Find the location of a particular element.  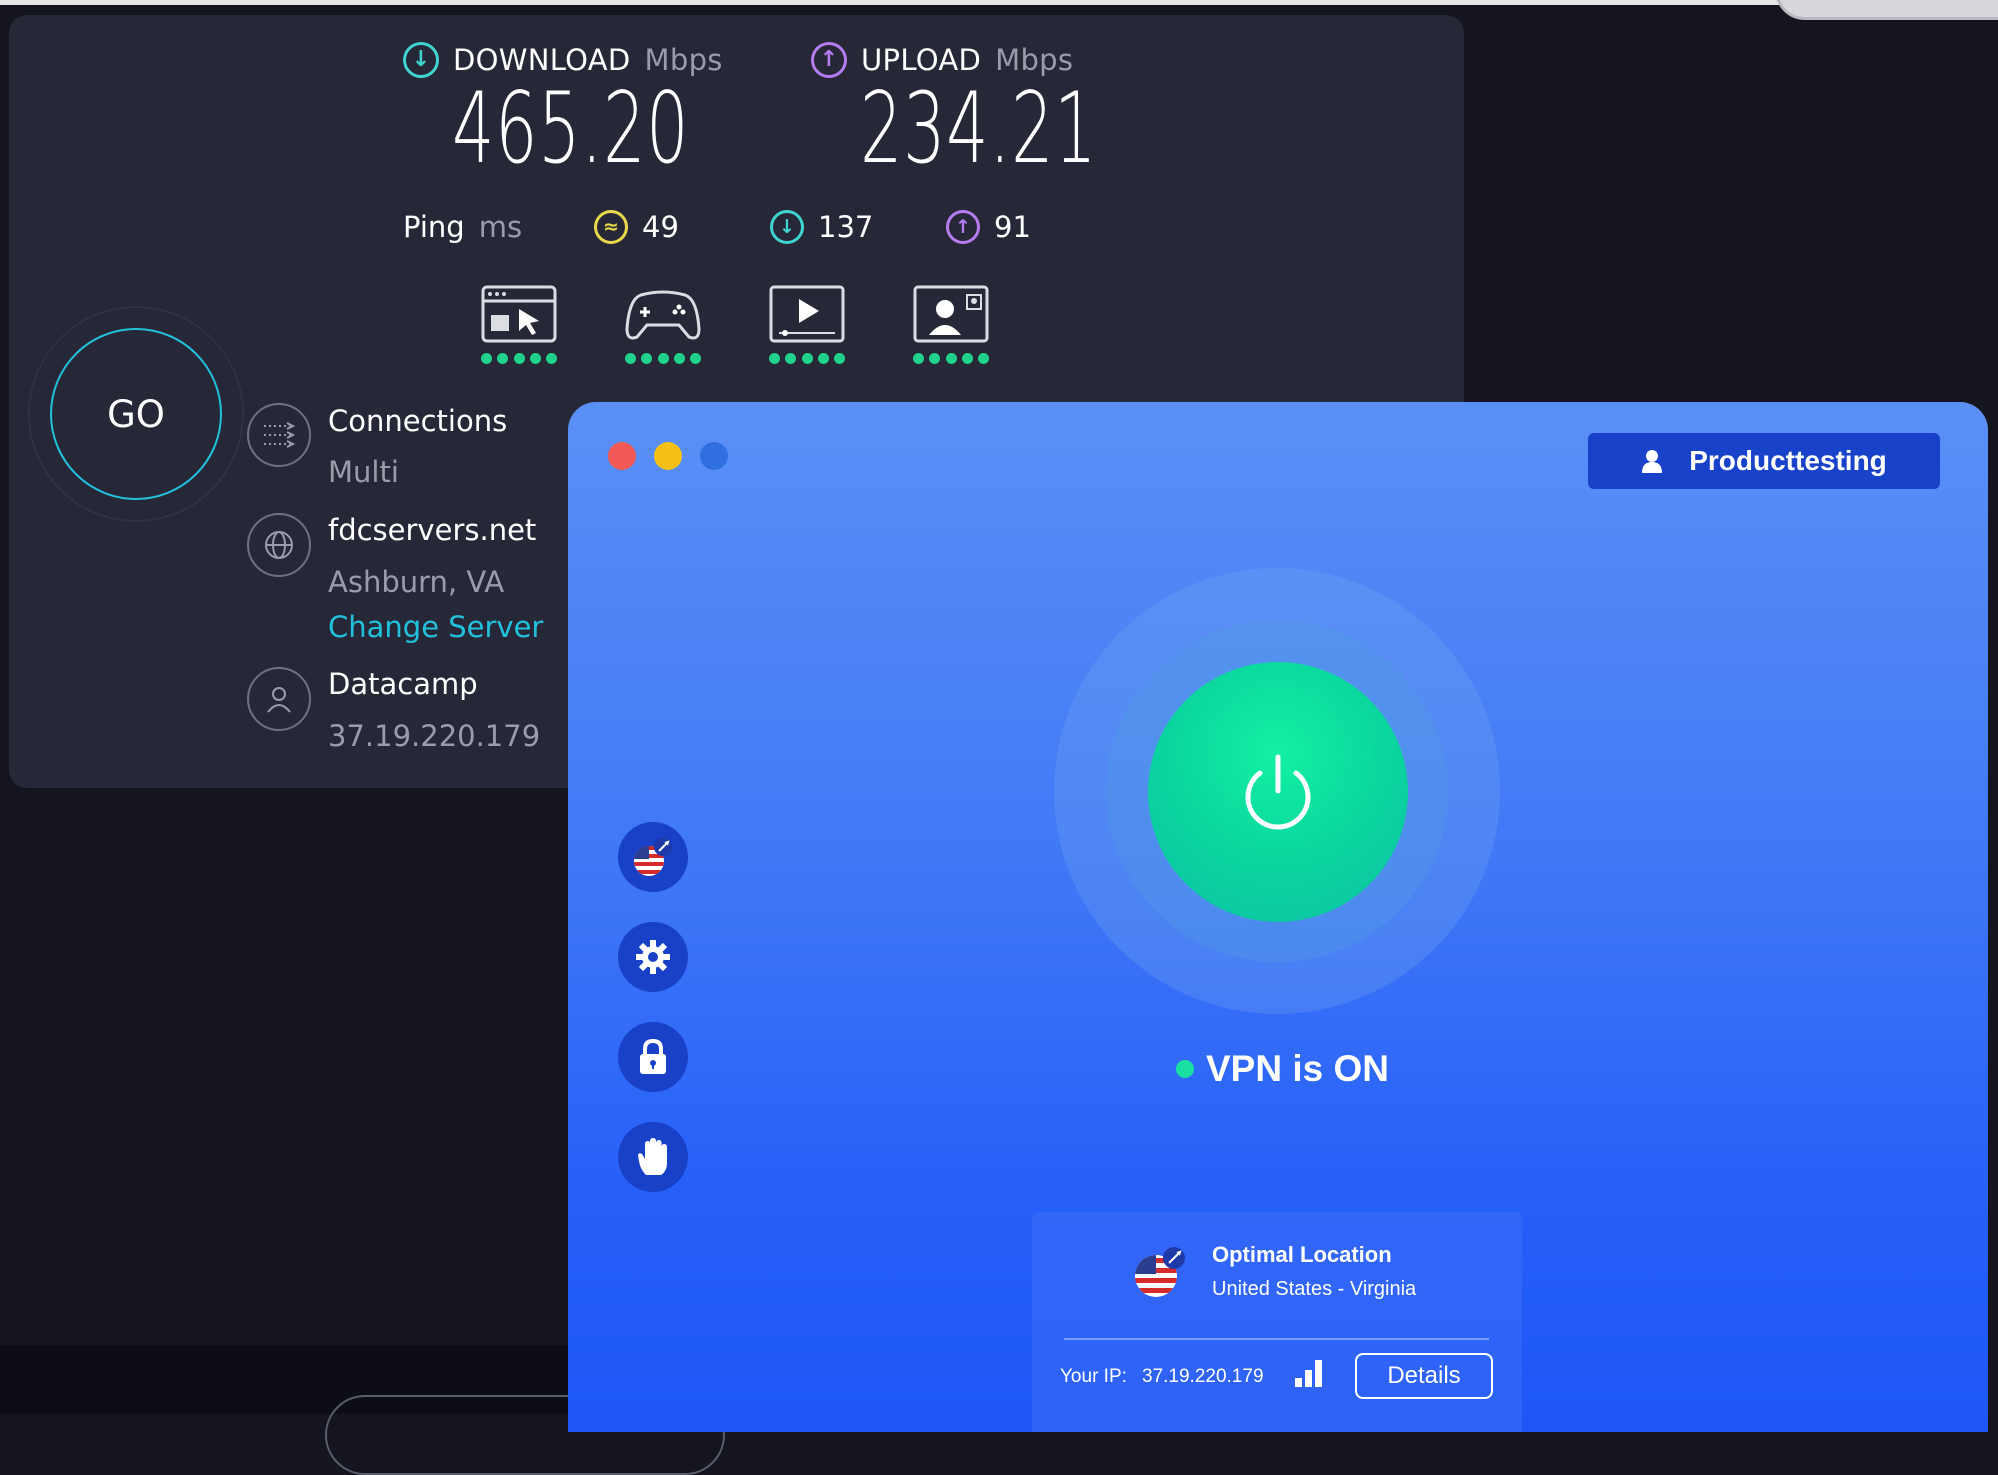

browser-tab-edge is located at coordinates (1886, 10).